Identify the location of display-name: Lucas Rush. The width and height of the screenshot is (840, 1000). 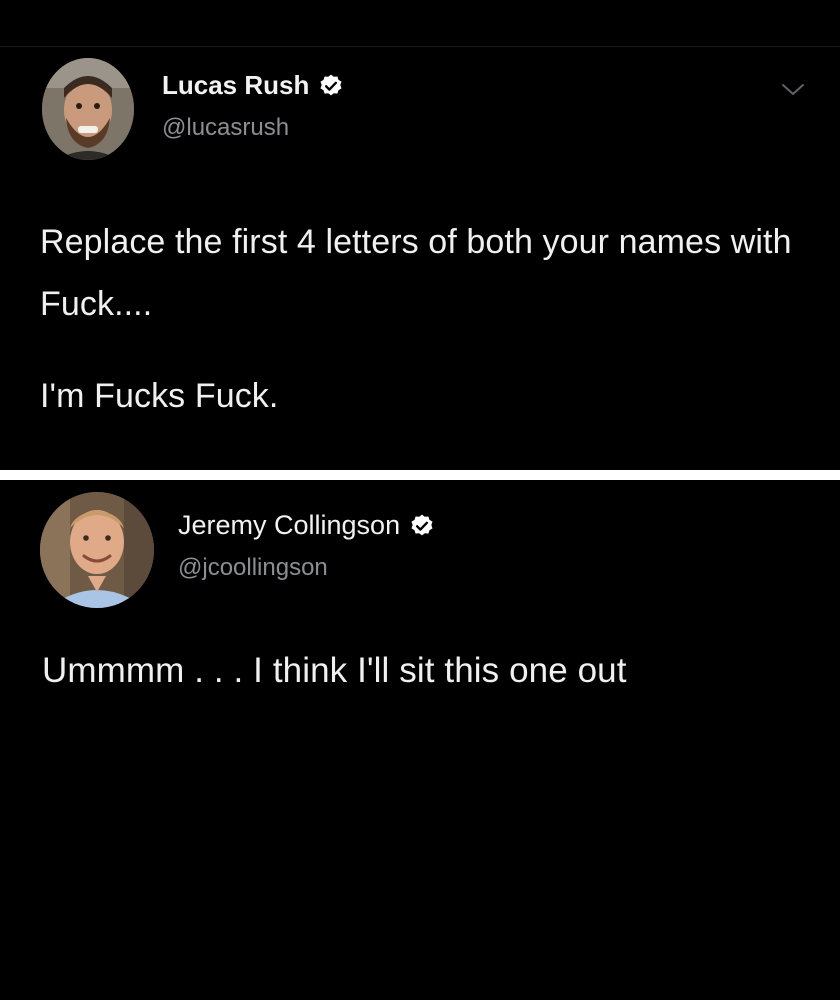
(235, 85).